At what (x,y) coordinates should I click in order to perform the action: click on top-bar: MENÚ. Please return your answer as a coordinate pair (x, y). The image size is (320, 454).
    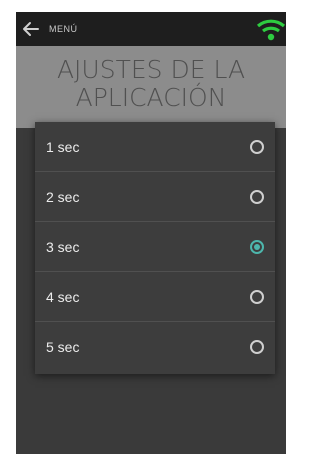
    Looking at the image, I should click on (151, 29).